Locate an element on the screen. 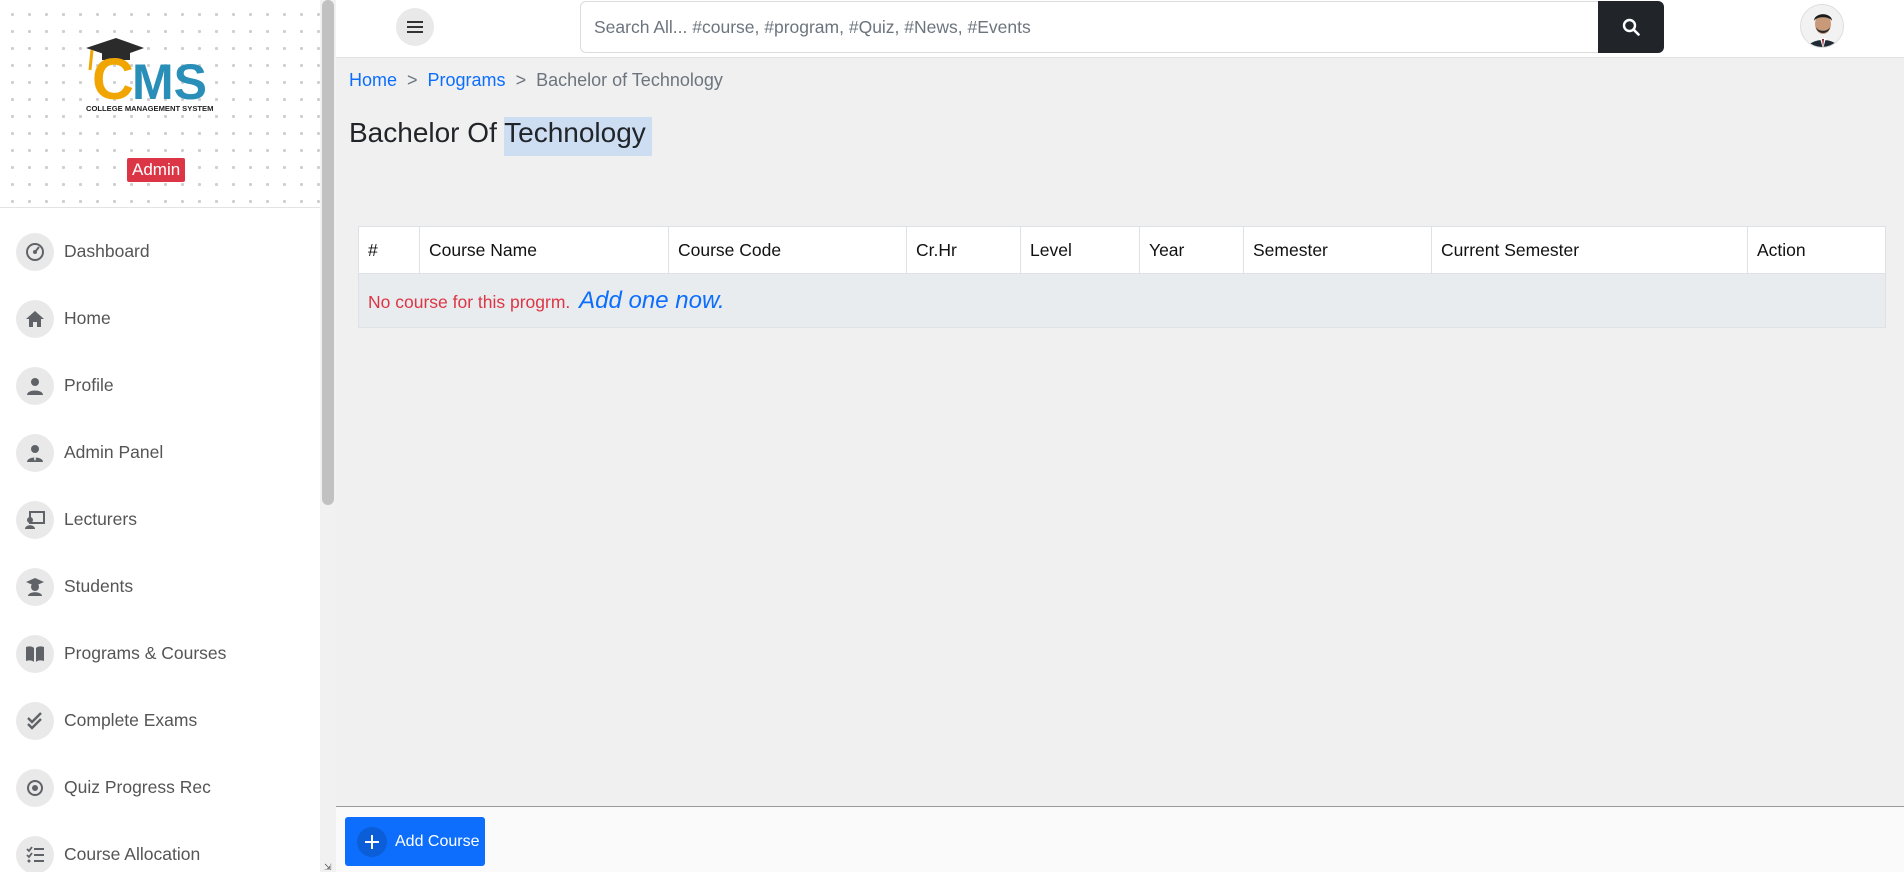 The height and width of the screenshot is (872, 1904). search-button is located at coordinates (1631, 27).